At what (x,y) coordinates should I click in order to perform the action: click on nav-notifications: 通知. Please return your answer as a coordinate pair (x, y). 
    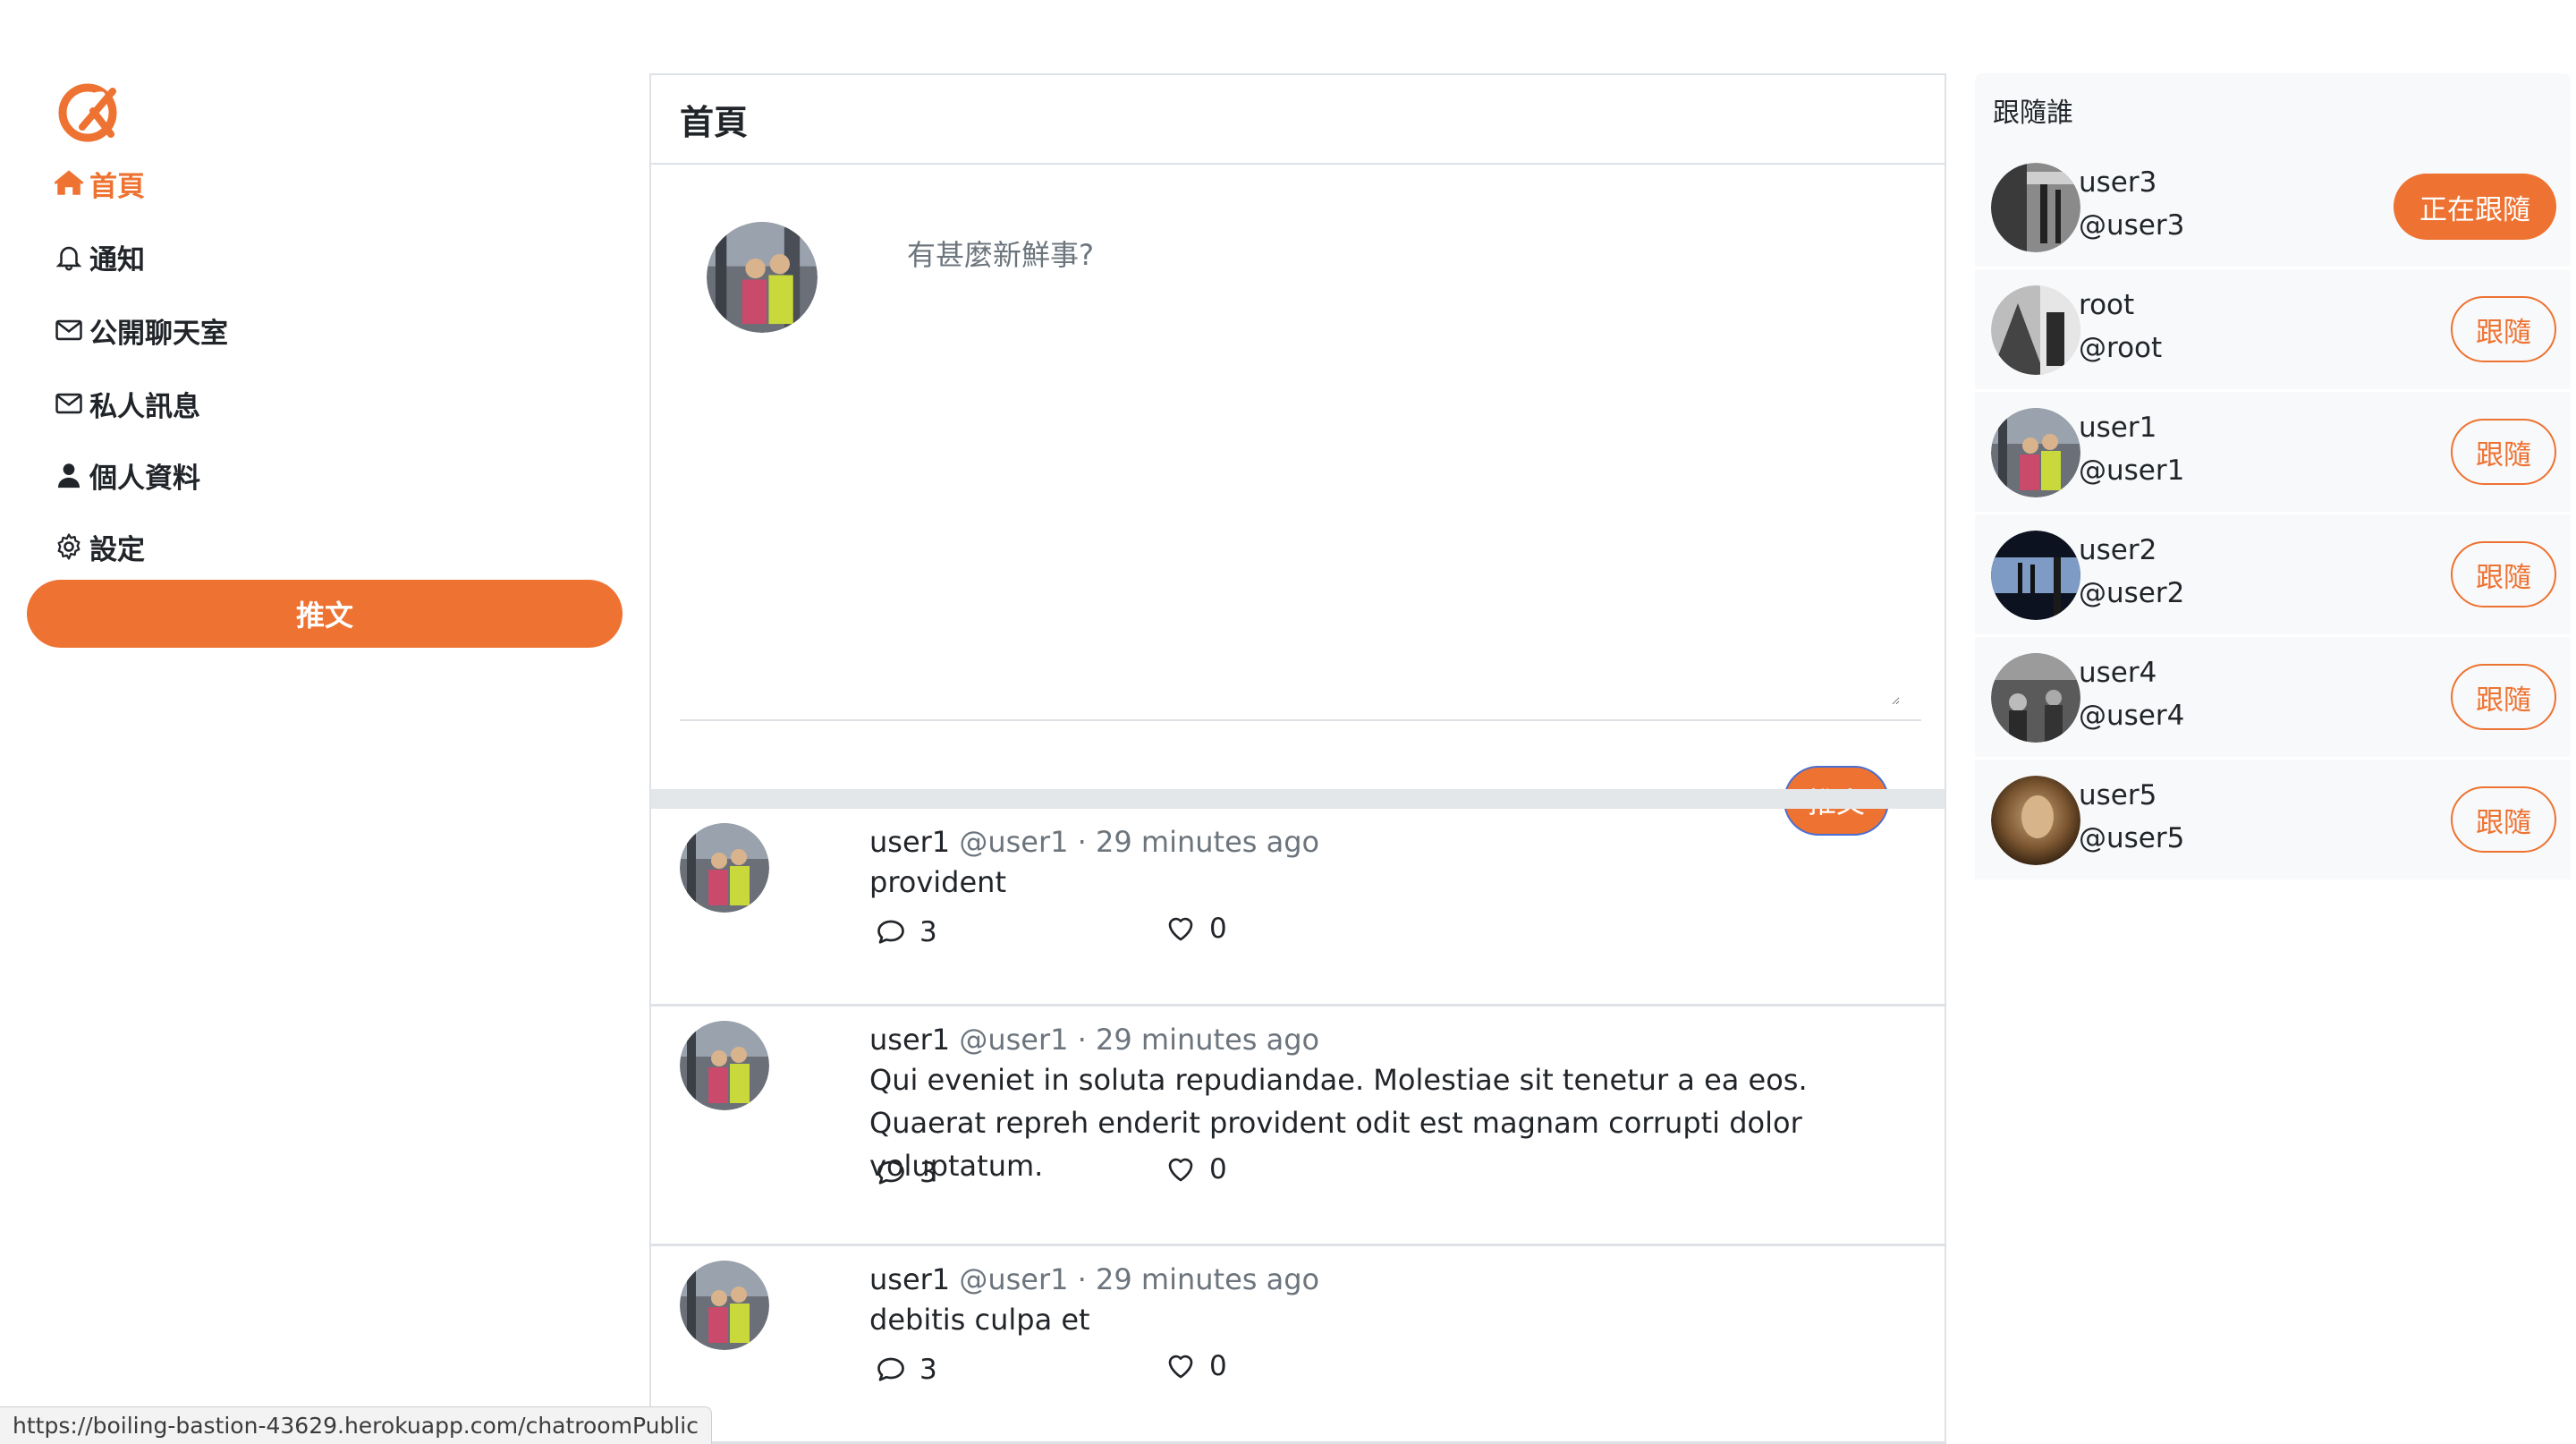
    Looking at the image, I should click on (99, 256).